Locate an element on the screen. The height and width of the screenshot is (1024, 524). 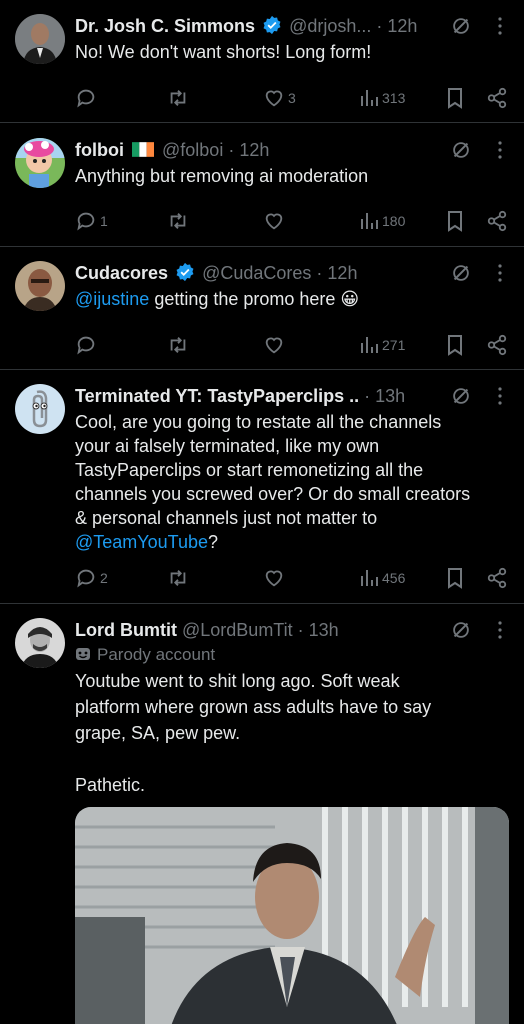
reply-button: 2 is located at coordinates (91, 578).